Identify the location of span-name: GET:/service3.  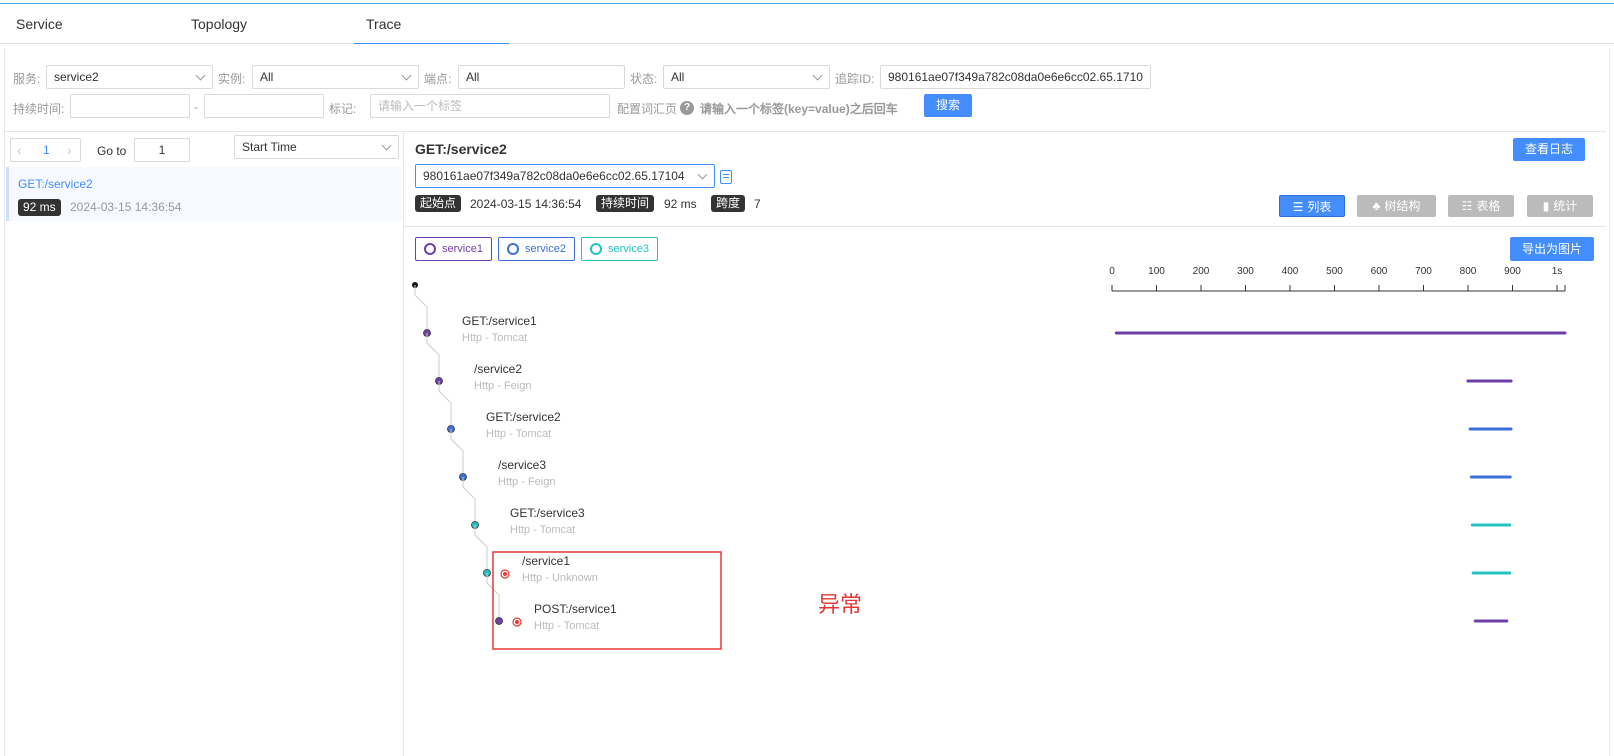
(547, 513).